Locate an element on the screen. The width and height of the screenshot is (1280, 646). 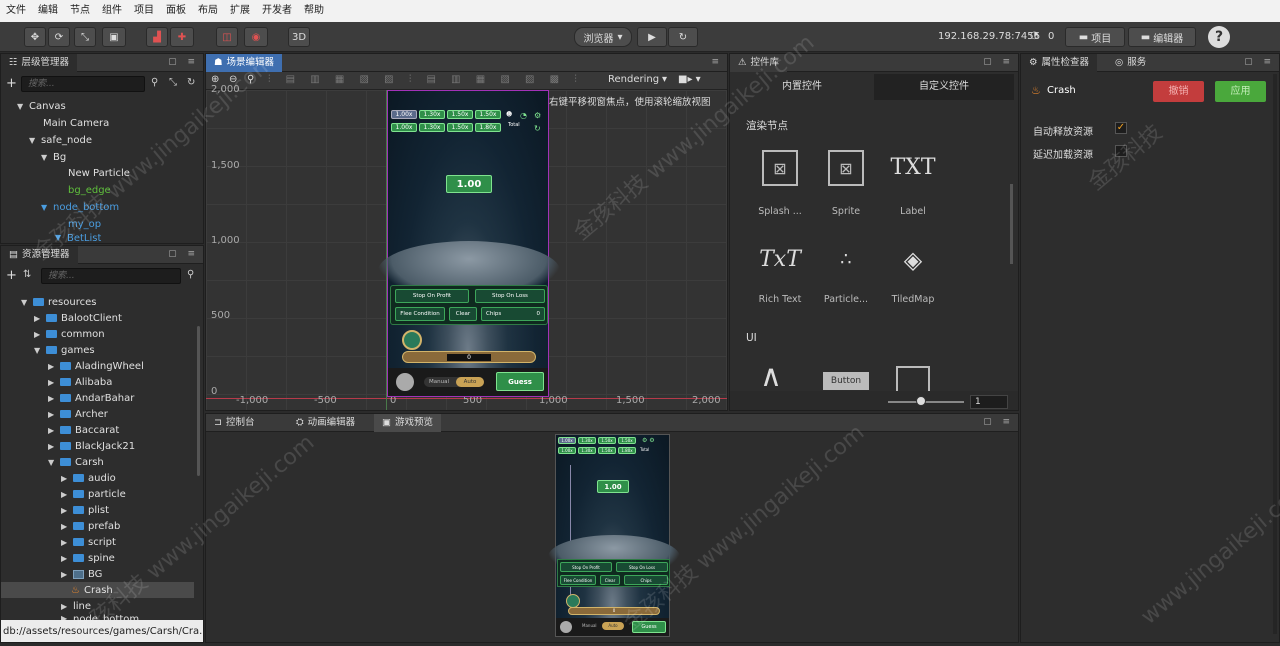
mode-toggle: Manual Auto is located at coordinates (454, 382).